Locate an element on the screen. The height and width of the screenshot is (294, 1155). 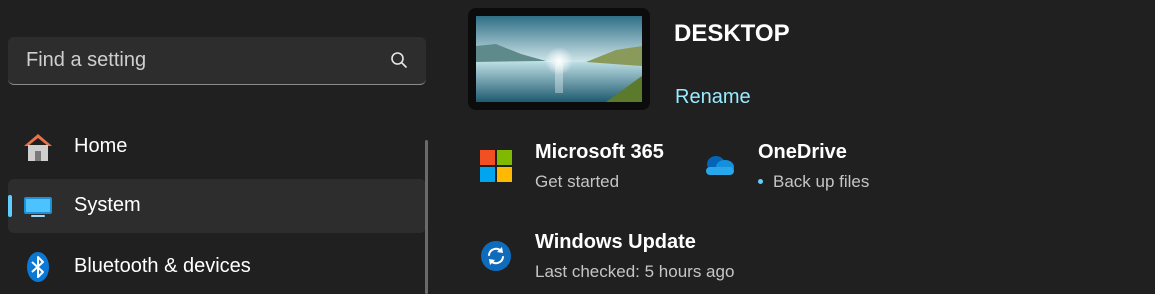
microsoft-365-subtitle: Get started is located at coordinates (577, 181).